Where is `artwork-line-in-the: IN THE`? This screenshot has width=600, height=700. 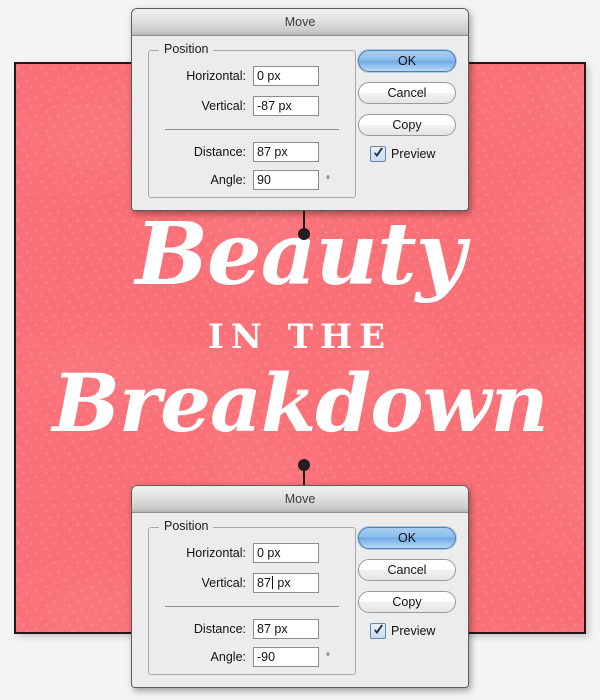 artwork-line-in-the: IN THE is located at coordinates (300, 336).